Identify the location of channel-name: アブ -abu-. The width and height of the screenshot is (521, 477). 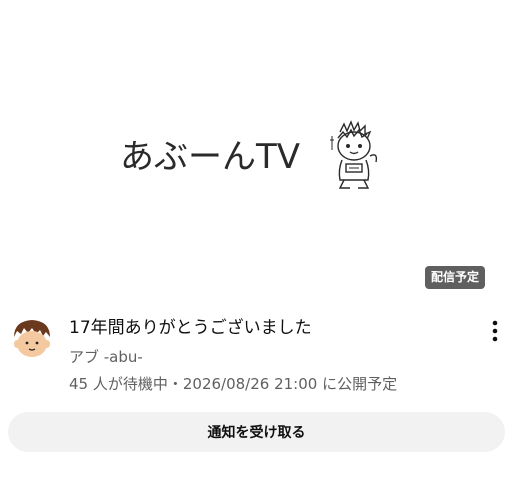
(106, 357).